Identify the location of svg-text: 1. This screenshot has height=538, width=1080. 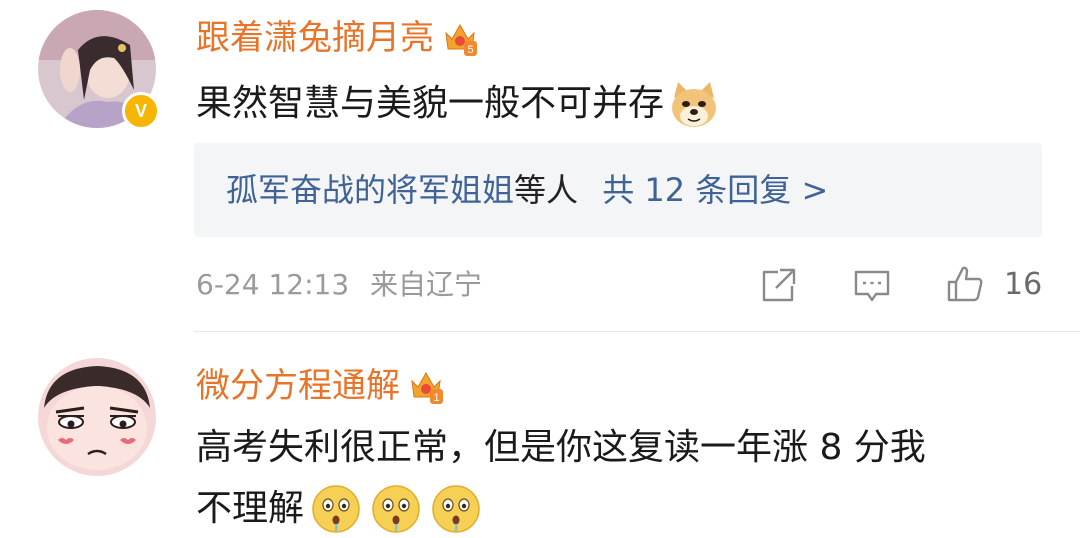
(436, 398).